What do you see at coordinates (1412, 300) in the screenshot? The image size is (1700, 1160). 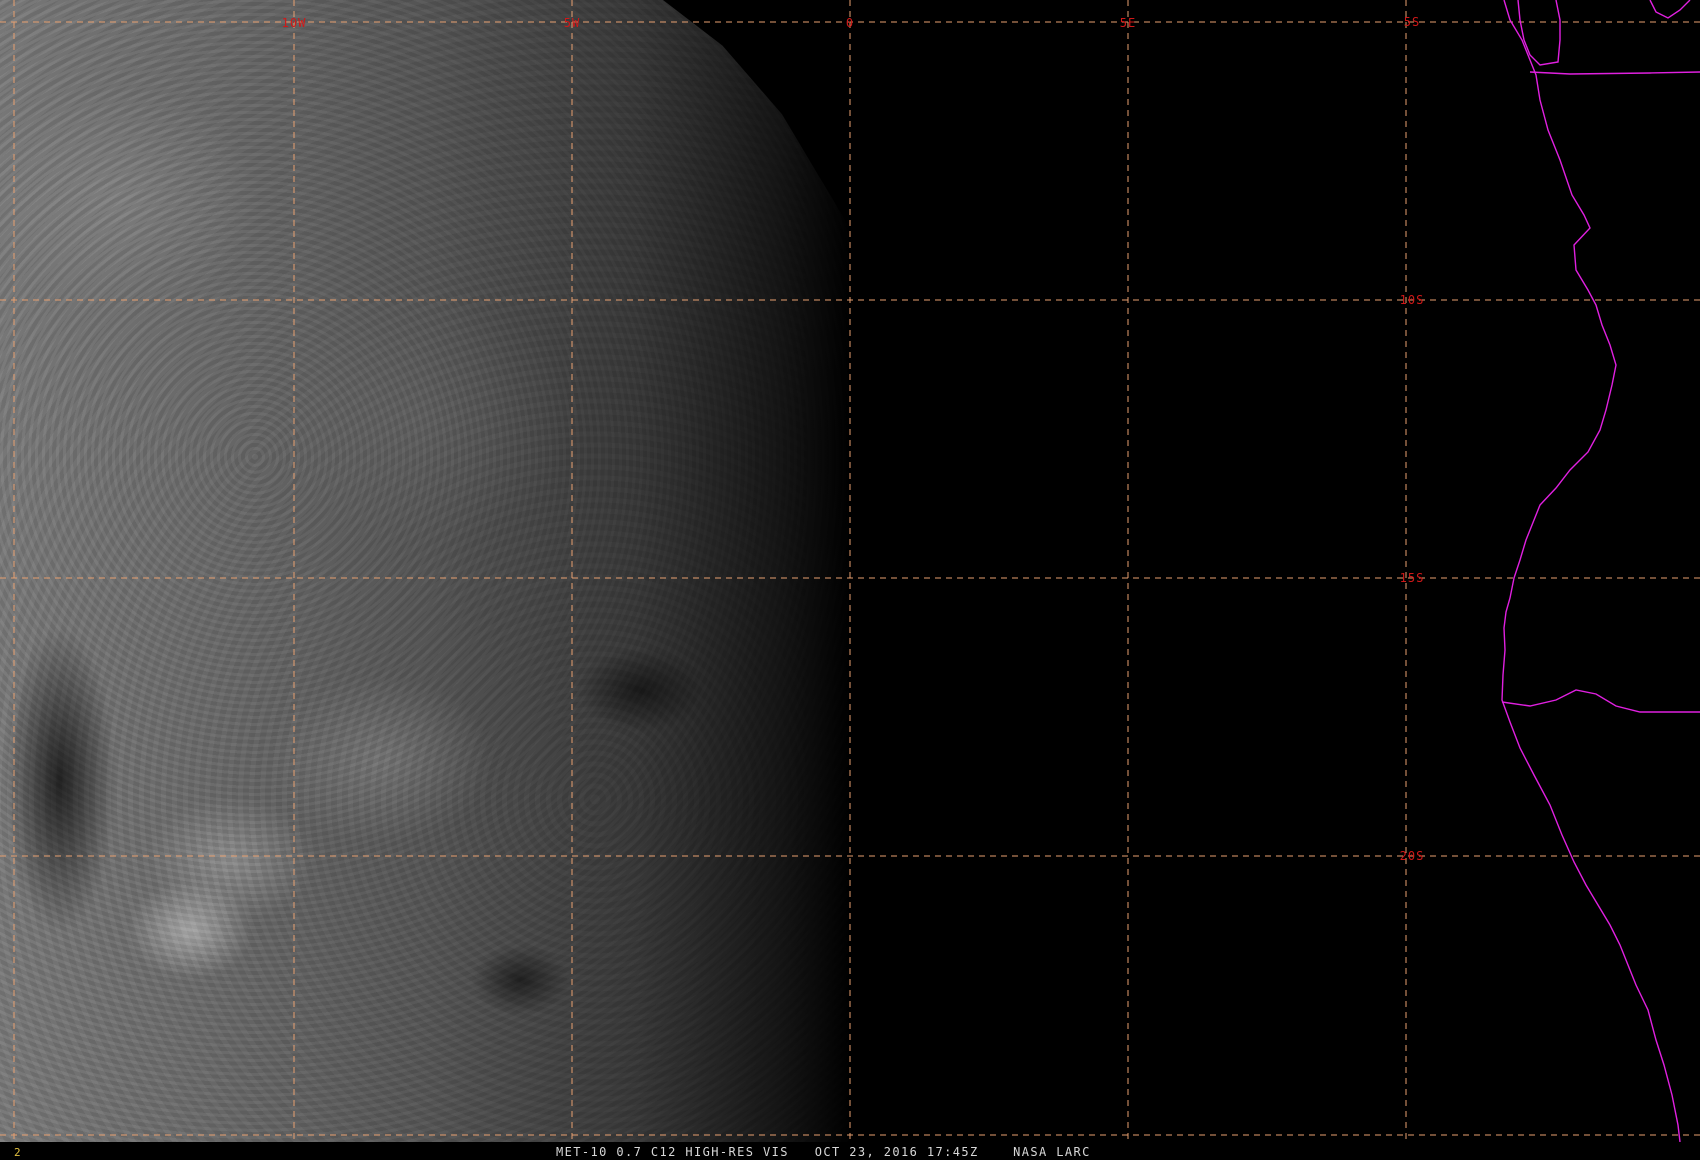 I see `latitude-label: 10S` at bounding box center [1412, 300].